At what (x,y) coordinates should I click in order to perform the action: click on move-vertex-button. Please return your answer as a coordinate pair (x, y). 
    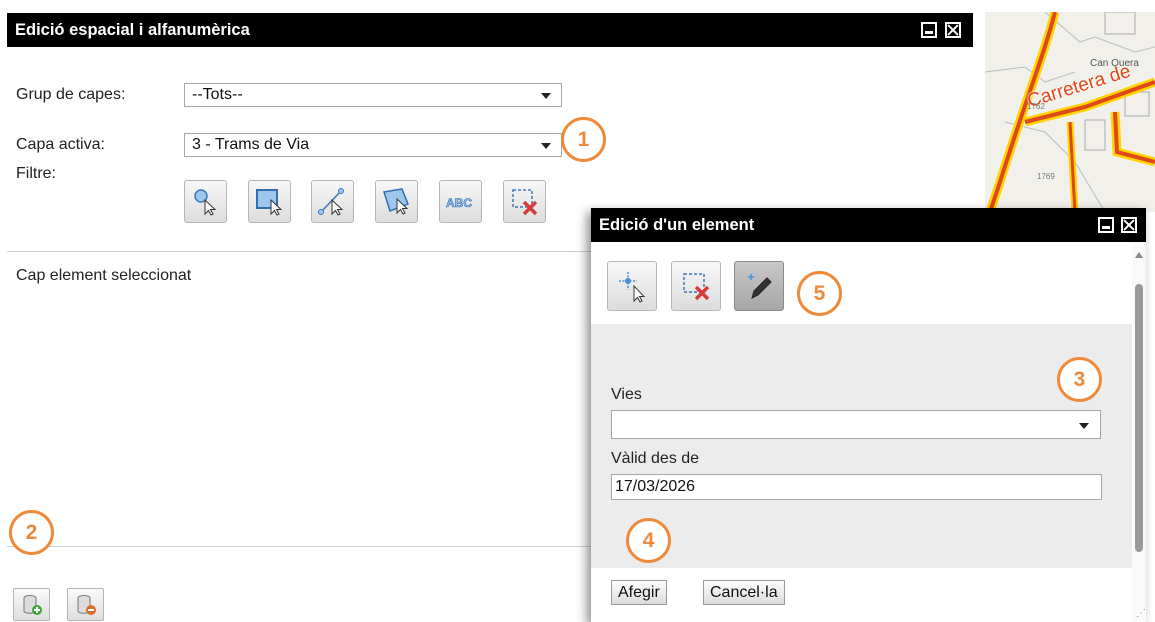
    Looking at the image, I should click on (632, 286).